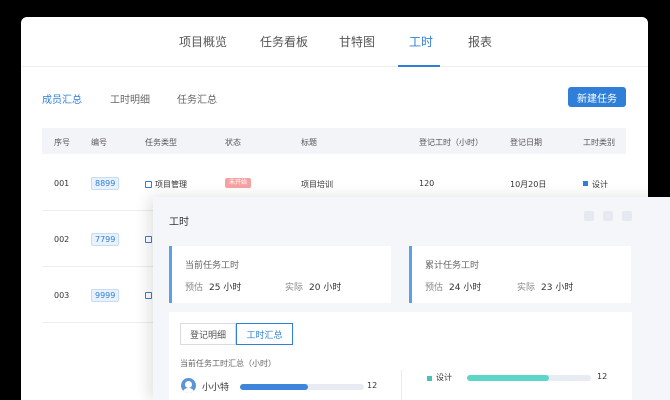 The image size is (670, 400). I want to click on row-code-badge: 8899, so click(105, 183).